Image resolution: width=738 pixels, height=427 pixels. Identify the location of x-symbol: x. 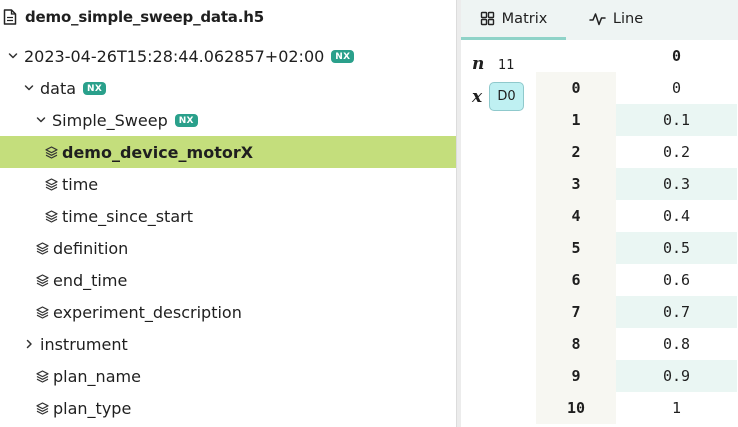
(477, 97).